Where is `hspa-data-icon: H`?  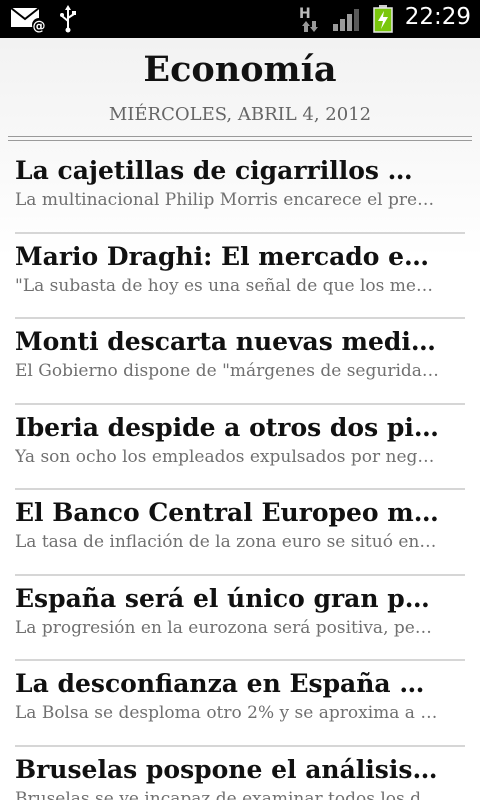
hspa-data-icon: H is located at coordinates (310, 21).